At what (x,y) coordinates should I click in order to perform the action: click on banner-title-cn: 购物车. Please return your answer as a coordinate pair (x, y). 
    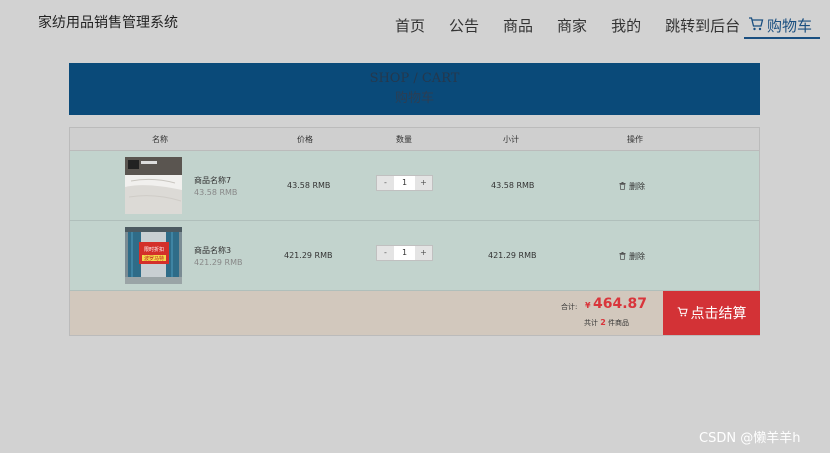
    Looking at the image, I should click on (414, 98).